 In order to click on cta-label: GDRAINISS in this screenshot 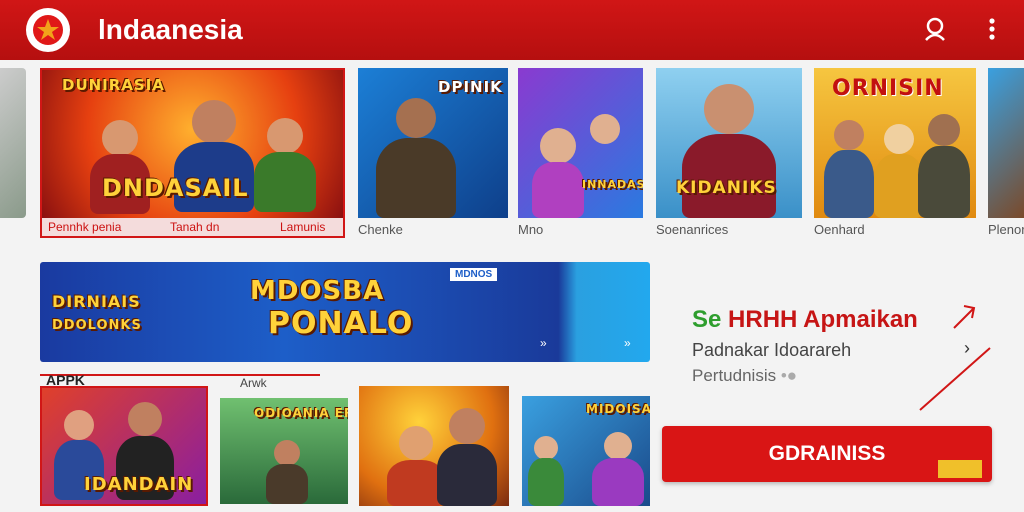, I will do `click(827, 453)`.